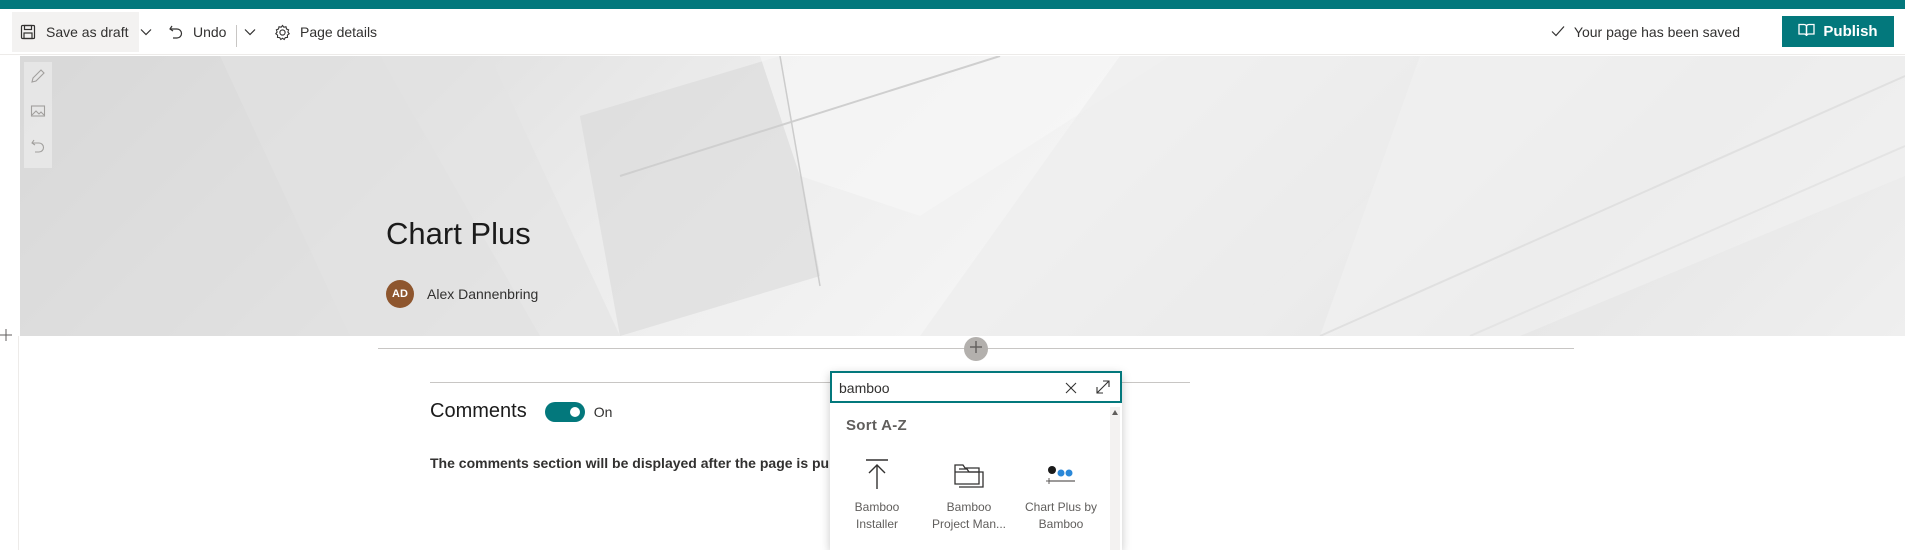 Image resolution: width=1905 pixels, height=550 pixels. Describe the element at coordinates (1115, 478) in the screenshot. I see `picker-scrollbar` at that location.